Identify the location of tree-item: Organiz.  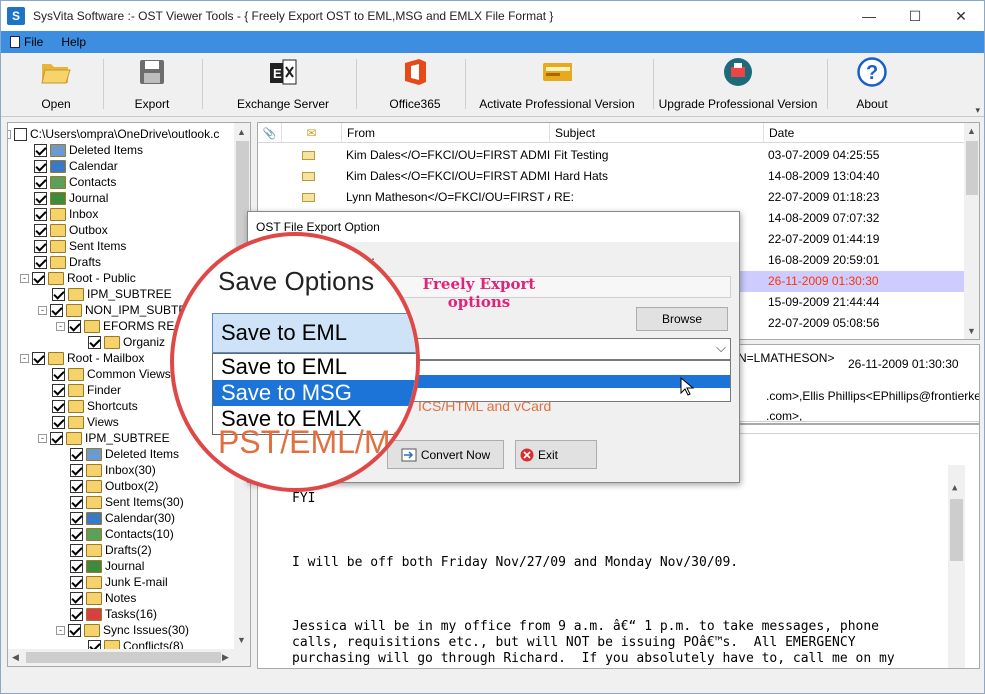
(126, 342).